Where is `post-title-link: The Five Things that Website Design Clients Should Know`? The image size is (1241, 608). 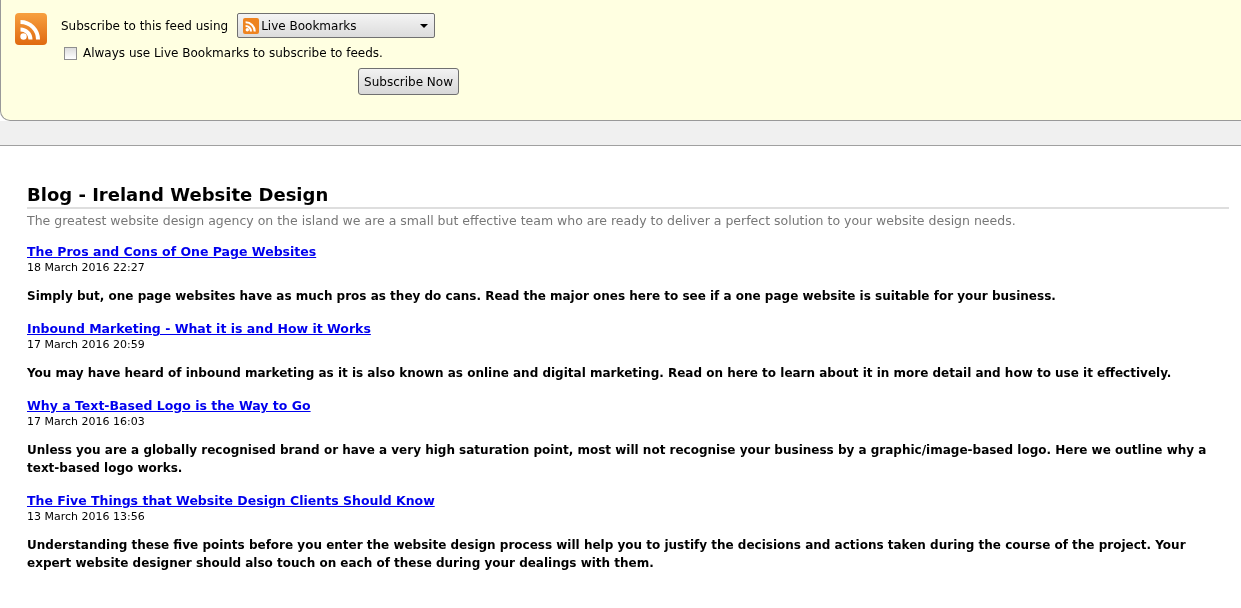
post-title-link: The Five Things that Website Design Clients Should Know is located at coordinates (231, 500).